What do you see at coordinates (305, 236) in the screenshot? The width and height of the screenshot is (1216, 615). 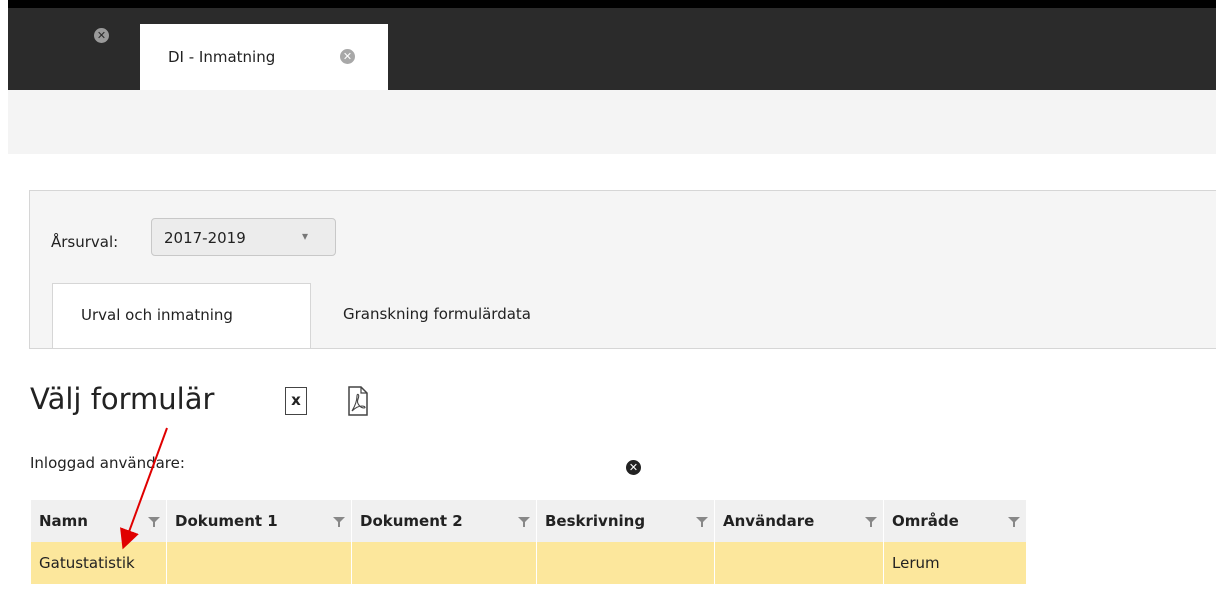 I see `chevron-down-icon: ▾` at bounding box center [305, 236].